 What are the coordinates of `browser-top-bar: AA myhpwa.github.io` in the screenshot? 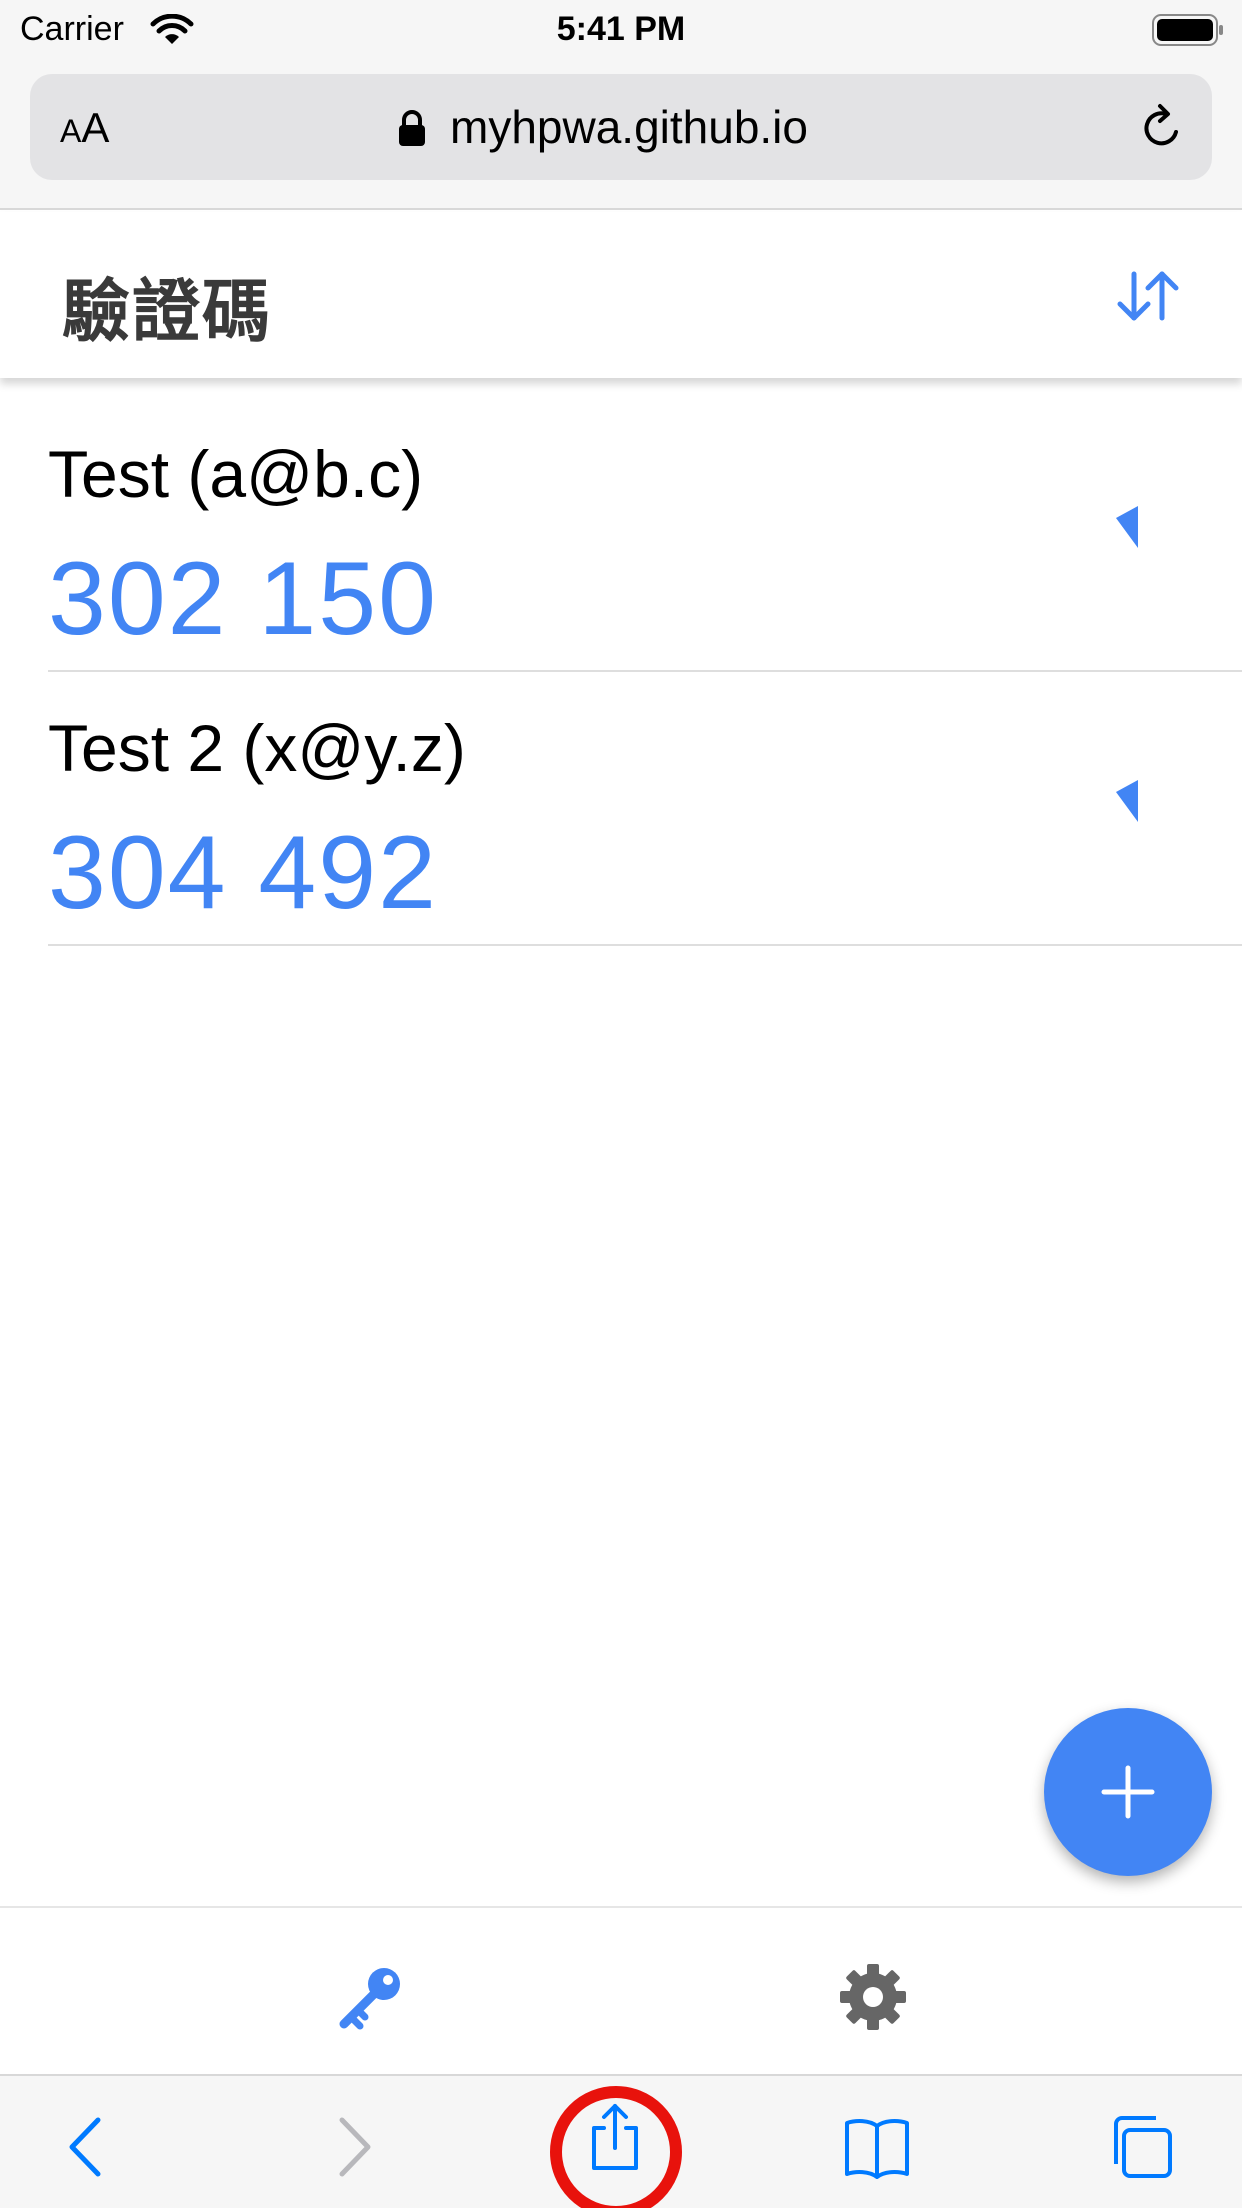 It's located at (621, 136).